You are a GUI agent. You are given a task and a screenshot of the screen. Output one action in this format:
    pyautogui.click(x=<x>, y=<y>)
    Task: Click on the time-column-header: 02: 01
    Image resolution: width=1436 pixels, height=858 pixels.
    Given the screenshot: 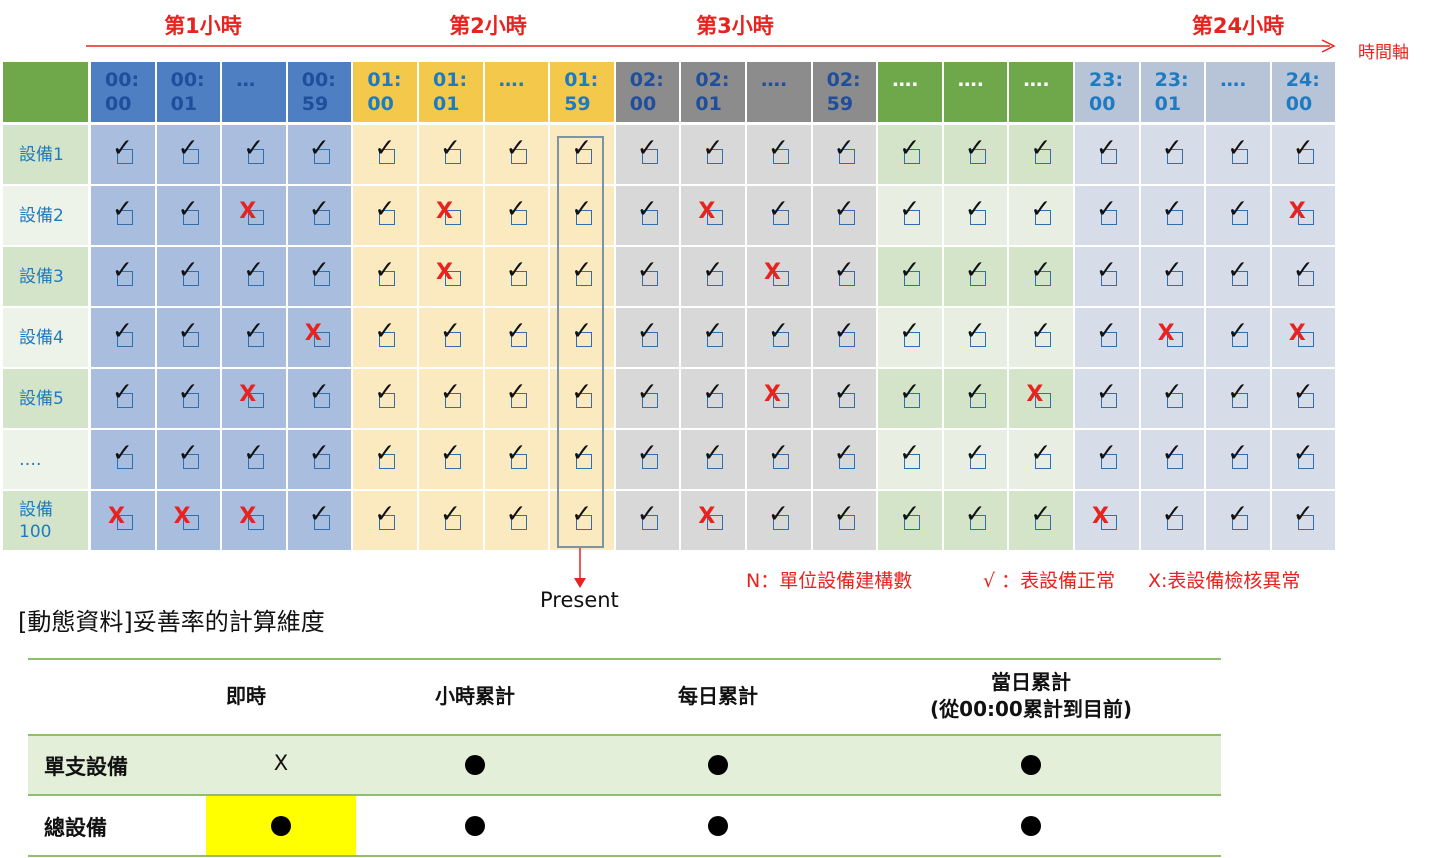 What is the action you would take?
    pyautogui.click(x=713, y=92)
    